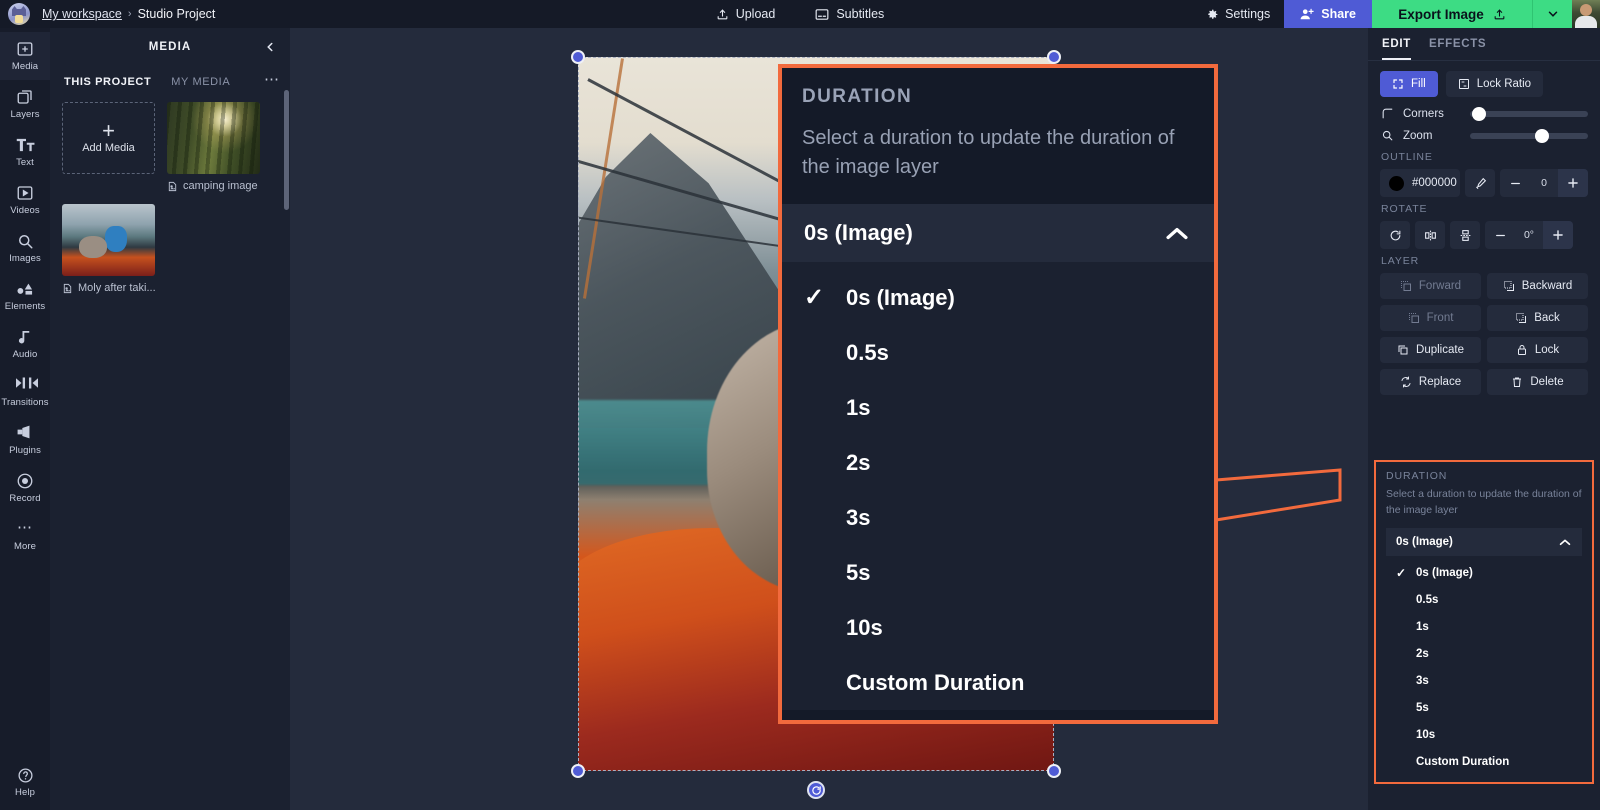 The height and width of the screenshot is (810, 1600). I want to click on duration-select: 0s (Image), so click(1484, 541).